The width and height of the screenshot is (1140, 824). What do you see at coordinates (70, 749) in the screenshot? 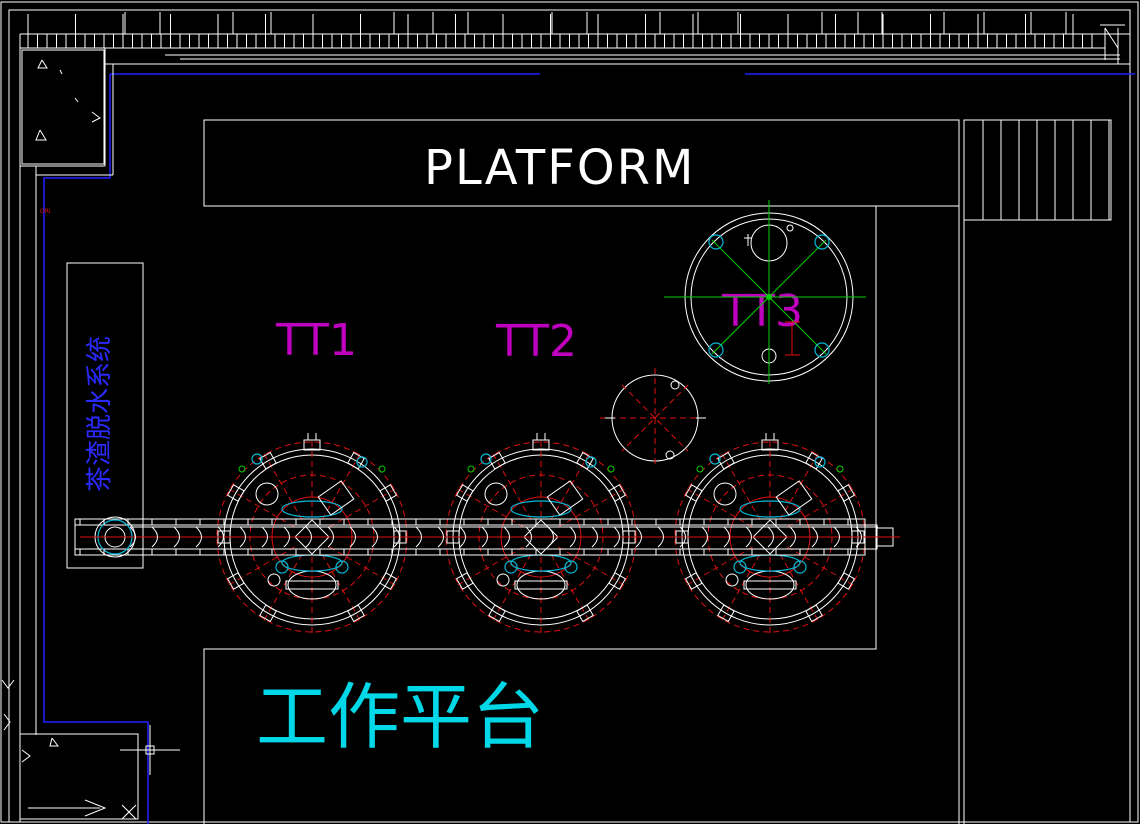
I see `bottom-left-stair-block` at bounding box center [70, 749].